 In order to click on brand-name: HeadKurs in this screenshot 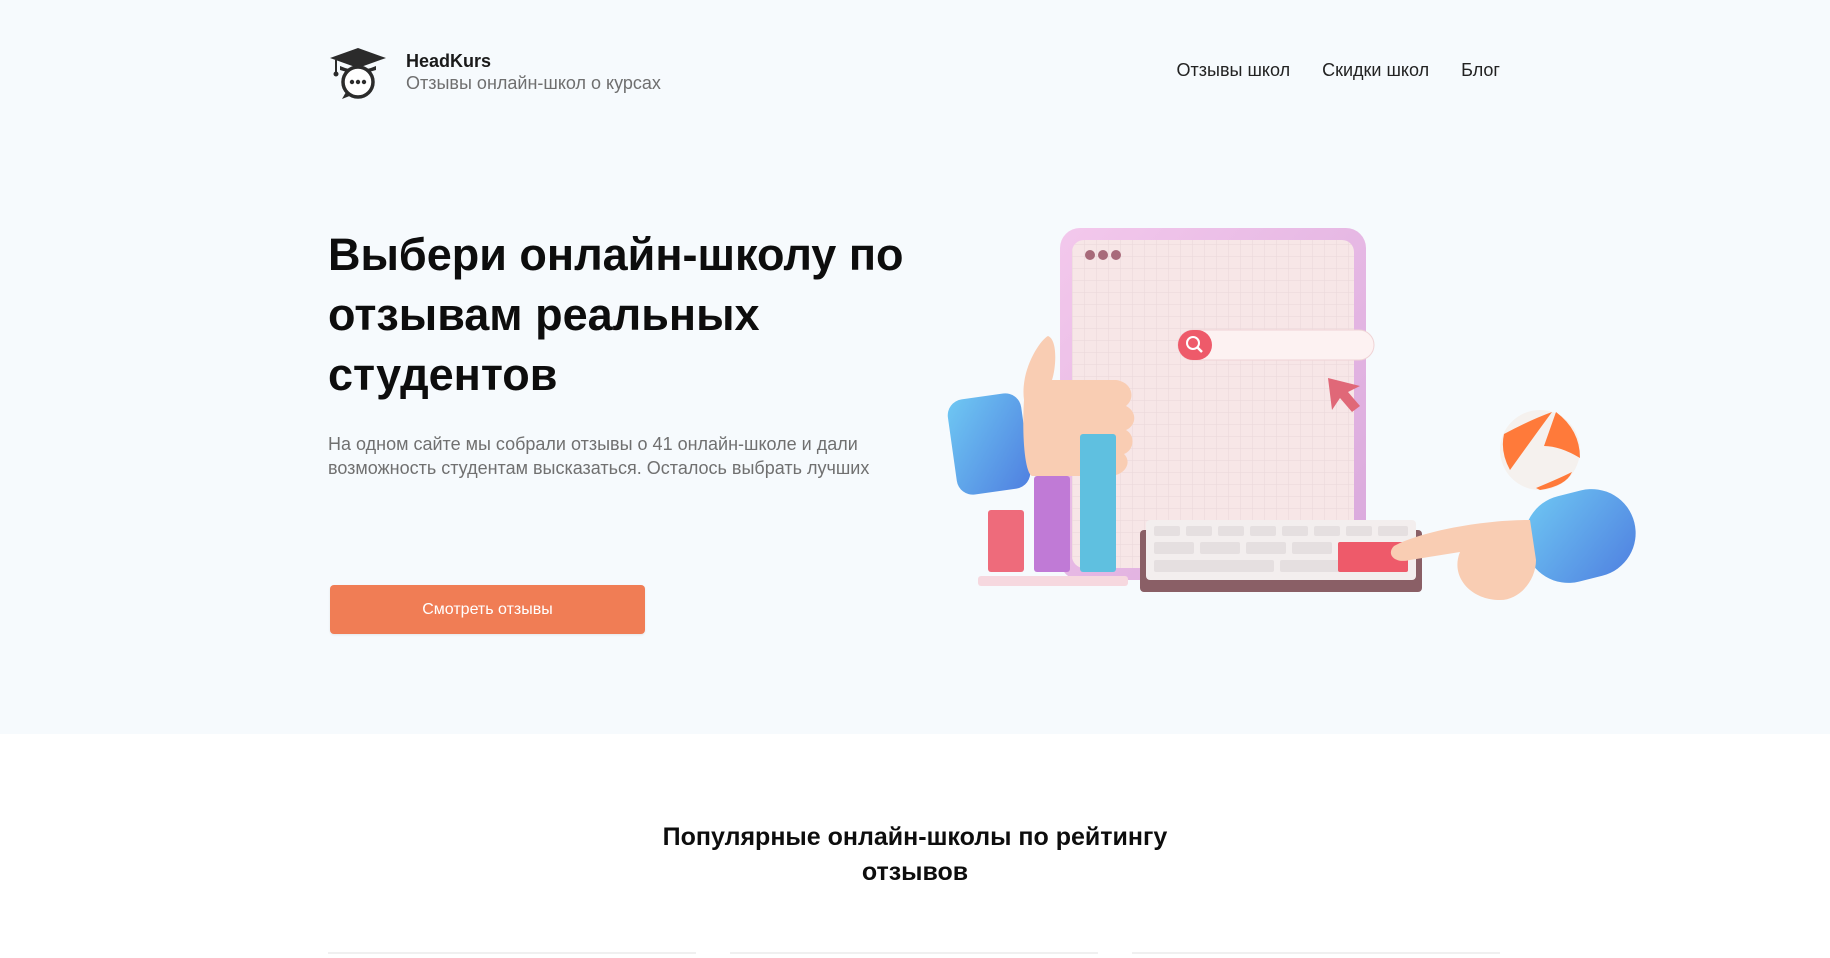, I will do `click(449, 61)`.